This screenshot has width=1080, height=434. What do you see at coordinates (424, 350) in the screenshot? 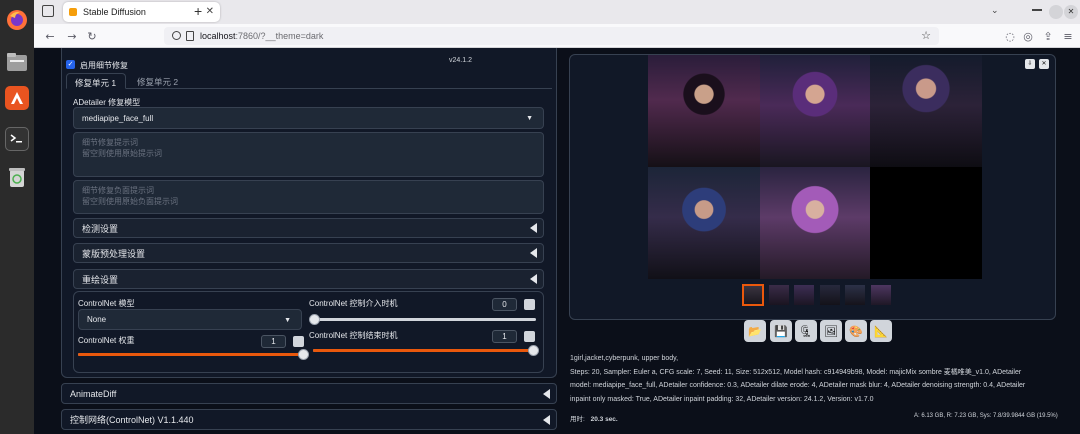
I see `controlnet-end-slider-fill` at bounding box center [424, 350].